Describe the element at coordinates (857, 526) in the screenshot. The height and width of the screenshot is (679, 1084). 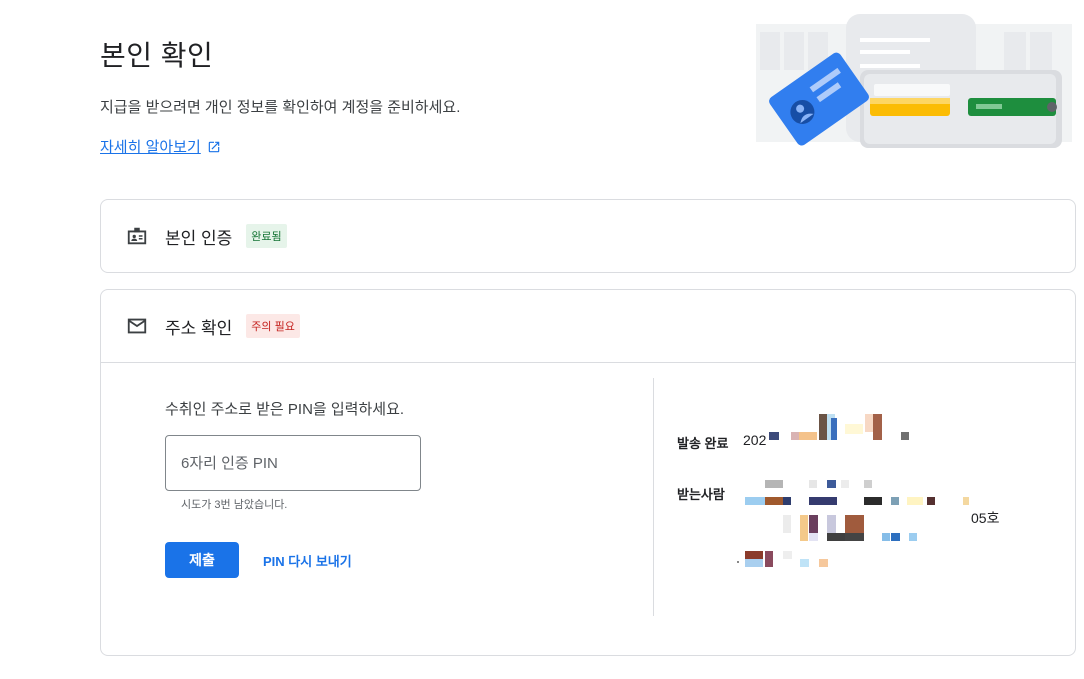
I see `redacted-recipient-address` at that location.